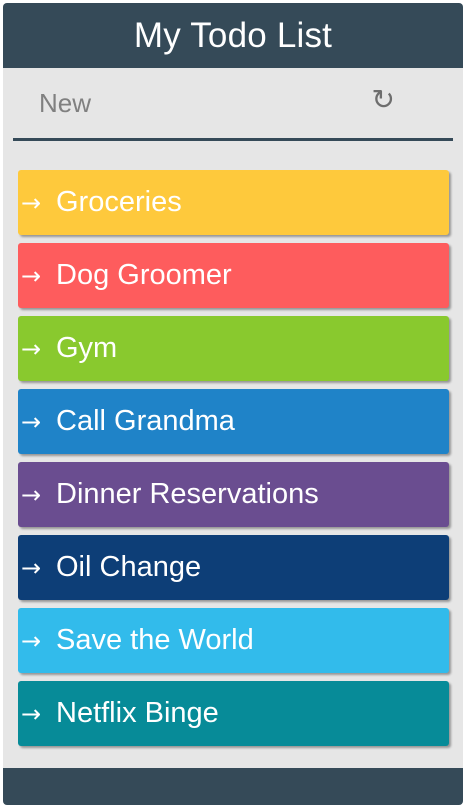 The image size is (466, 808). I want to click on todo-label: Dog Groomer, so click(144, 275).